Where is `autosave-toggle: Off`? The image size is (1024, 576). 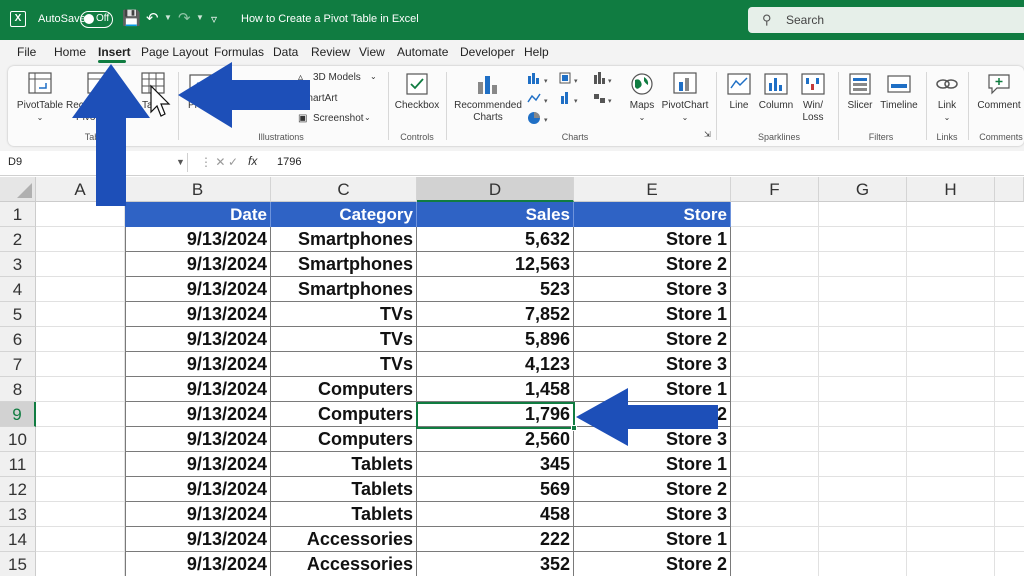 autosave-toggle: Off is located at coordinates (96, 19).